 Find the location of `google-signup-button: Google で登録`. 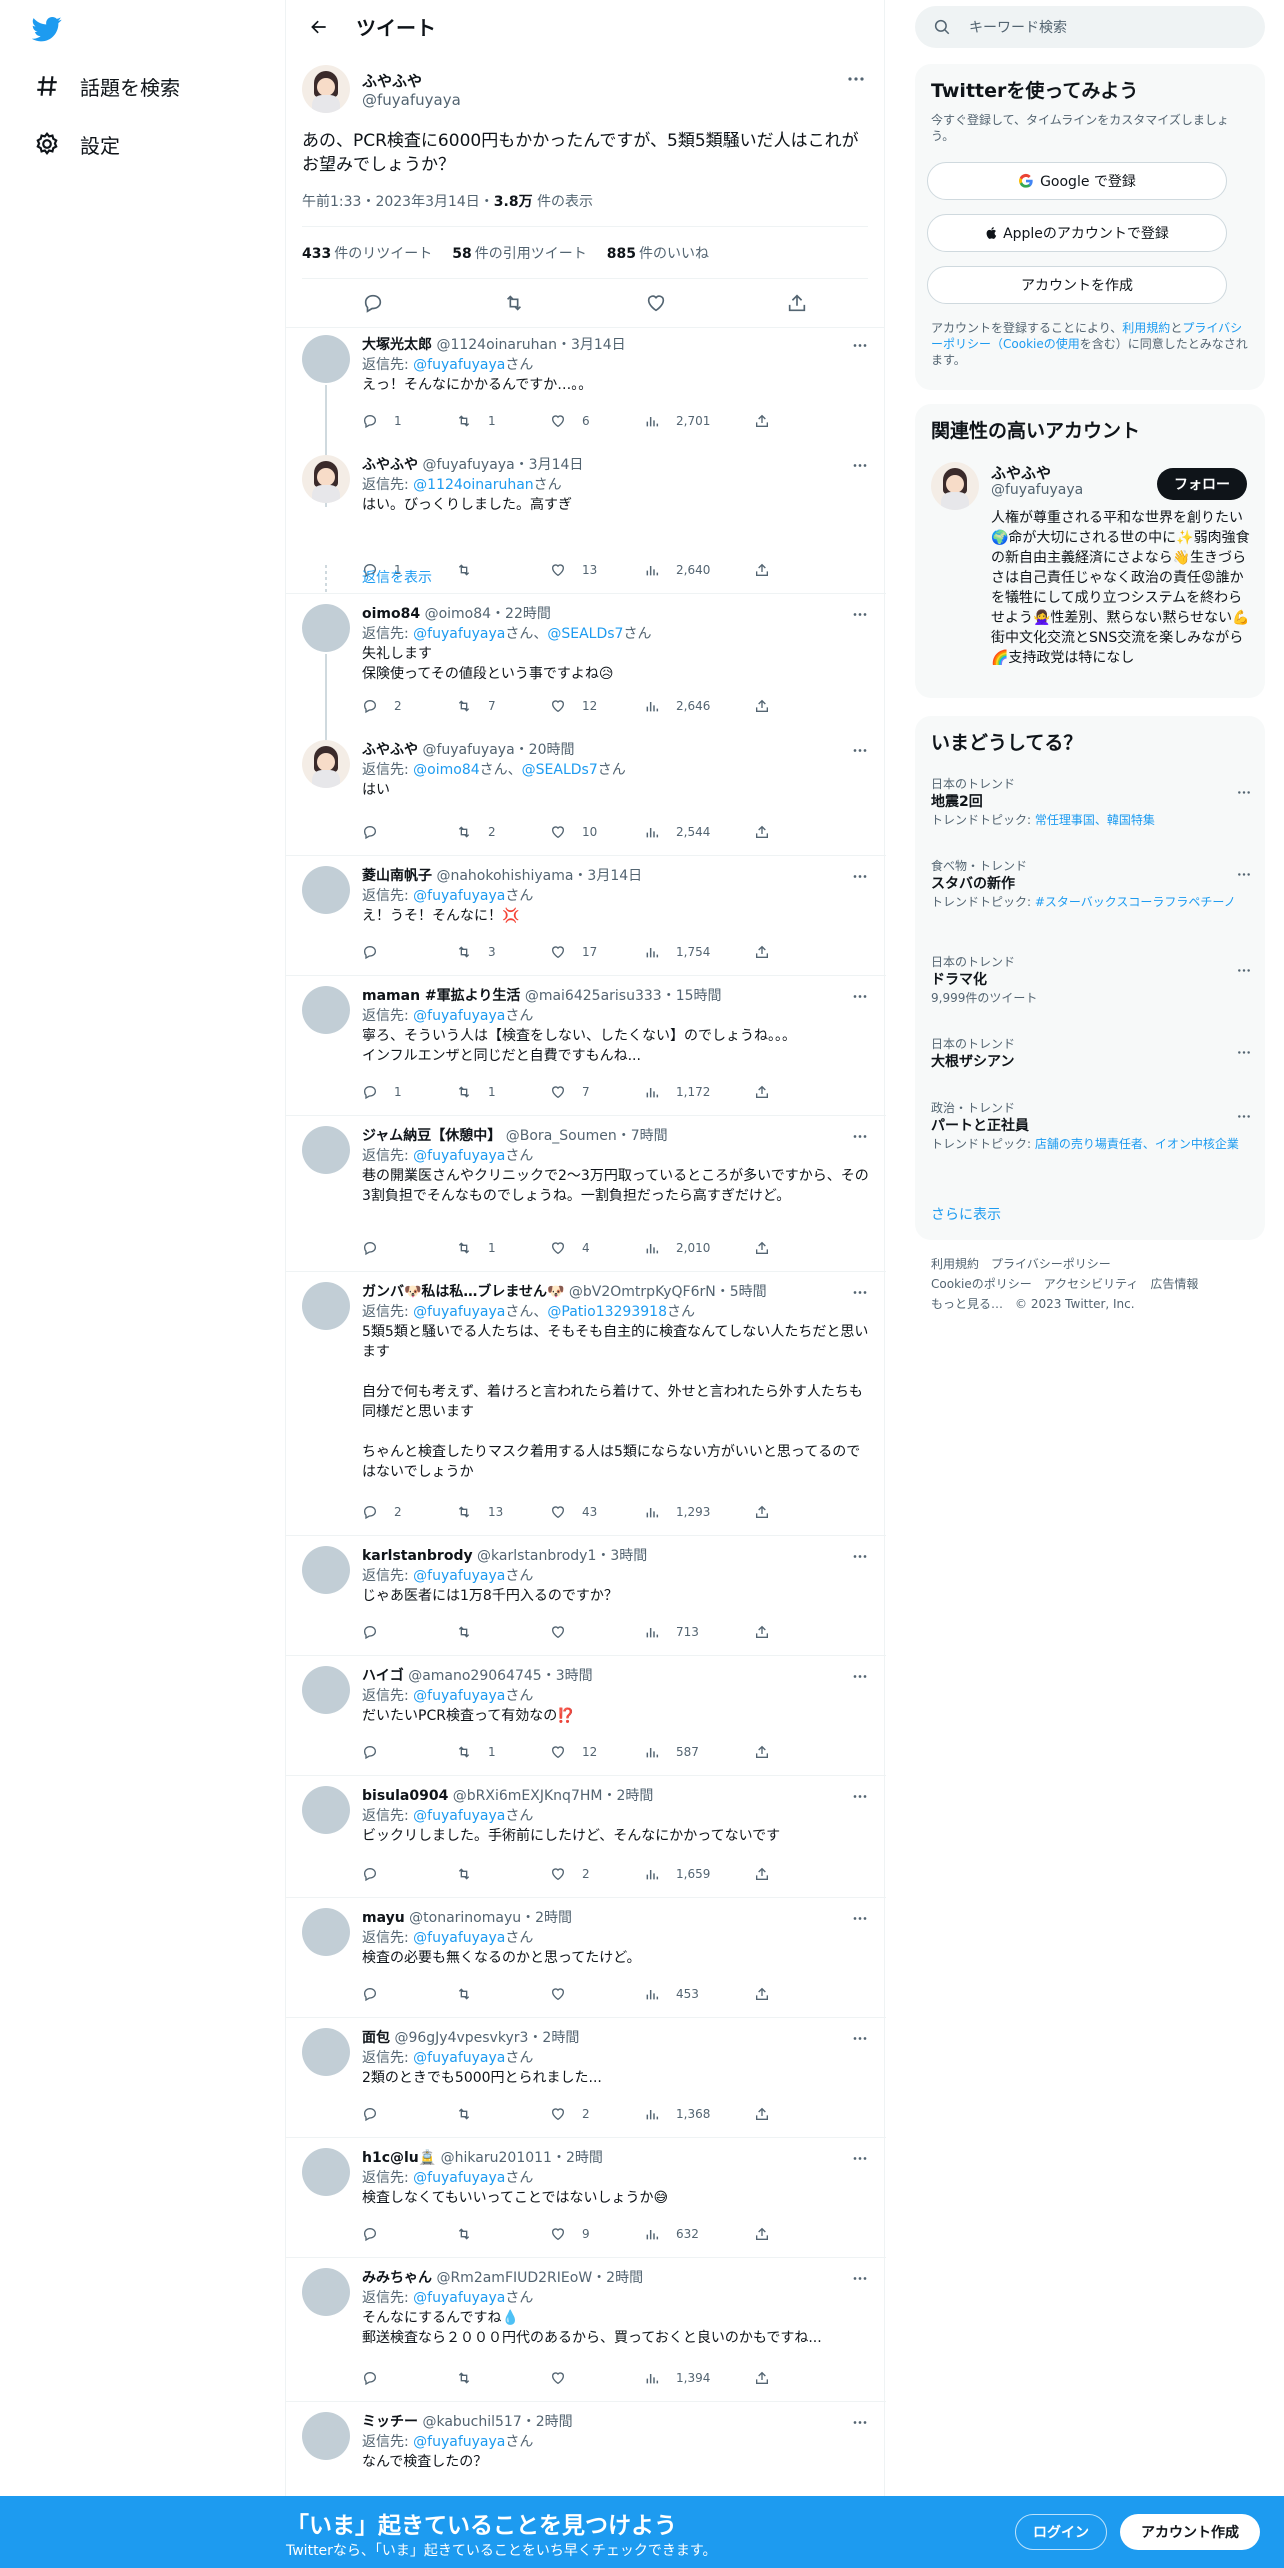

google-signup-button: Google で登録 is located at coordinates (1077, 181).